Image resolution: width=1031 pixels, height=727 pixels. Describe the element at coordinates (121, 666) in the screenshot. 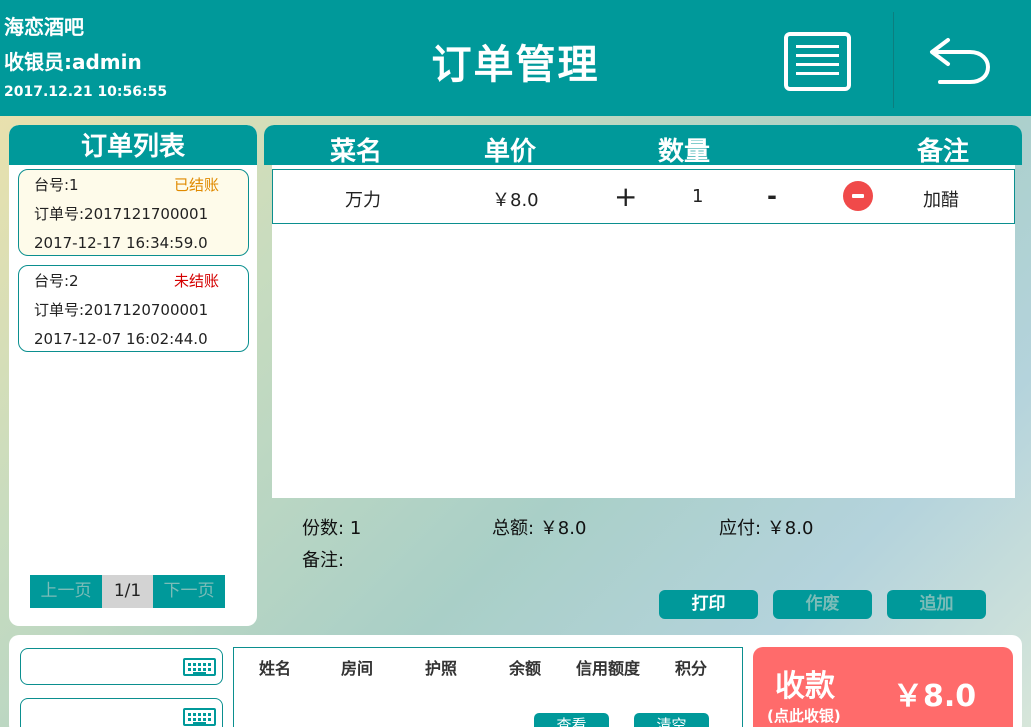

I see `card-input-field` at that location.